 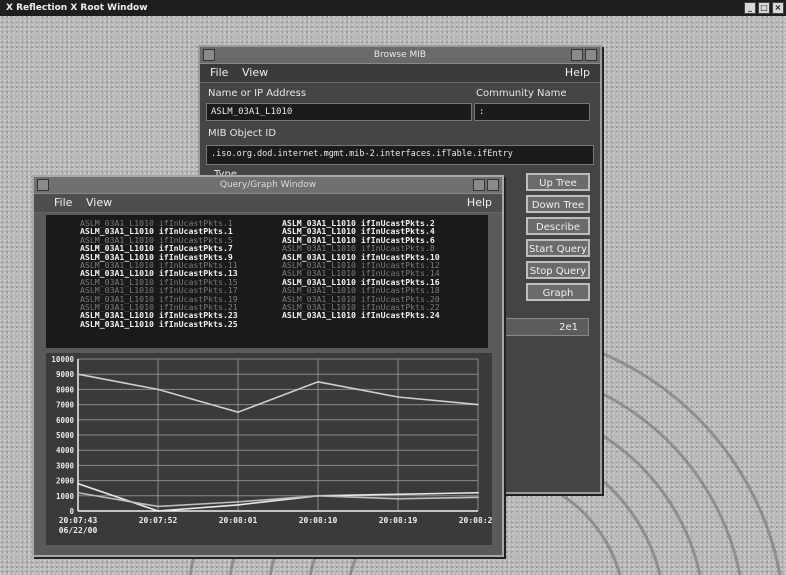 I want to click on list-item: ASLM_03A1_L1010 ifInUcastPkts.24, so click(x=361, y=315).